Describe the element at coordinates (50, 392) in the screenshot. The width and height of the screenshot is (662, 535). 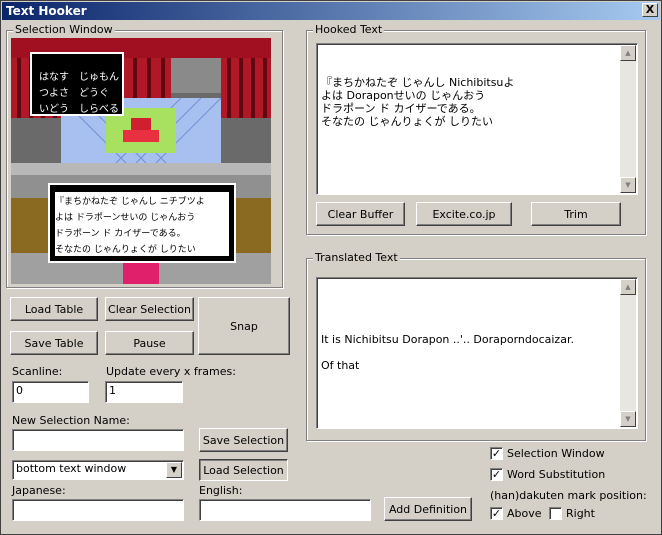
I see `scanline-input: 0` at that location.